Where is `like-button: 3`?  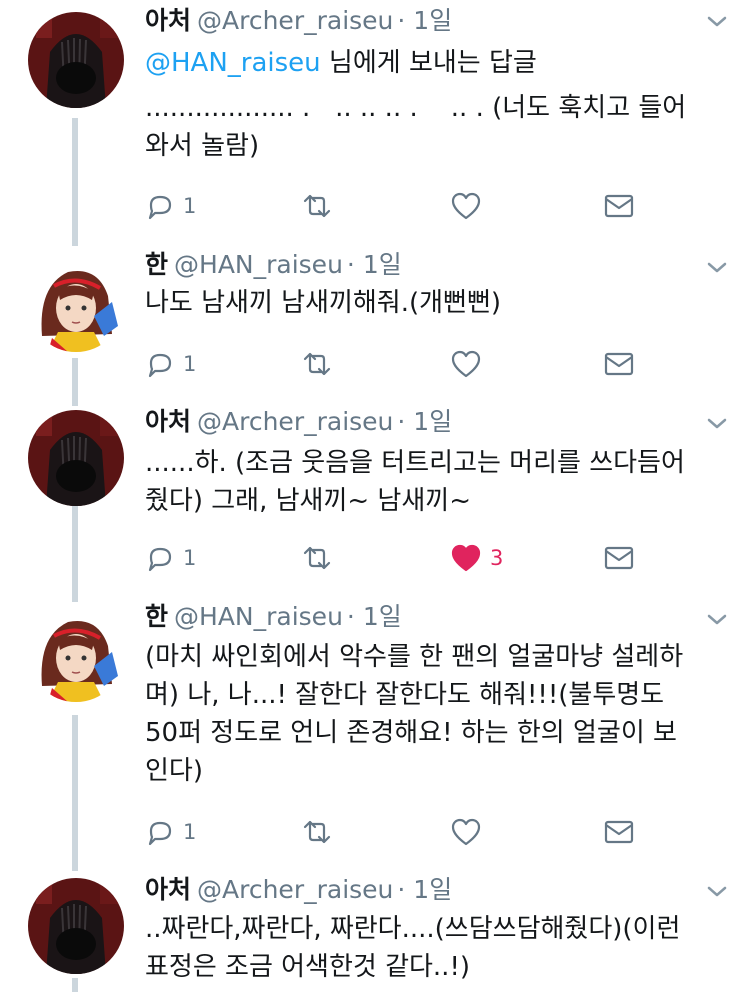
like-button: 3 is located at coordinates (476, 558).